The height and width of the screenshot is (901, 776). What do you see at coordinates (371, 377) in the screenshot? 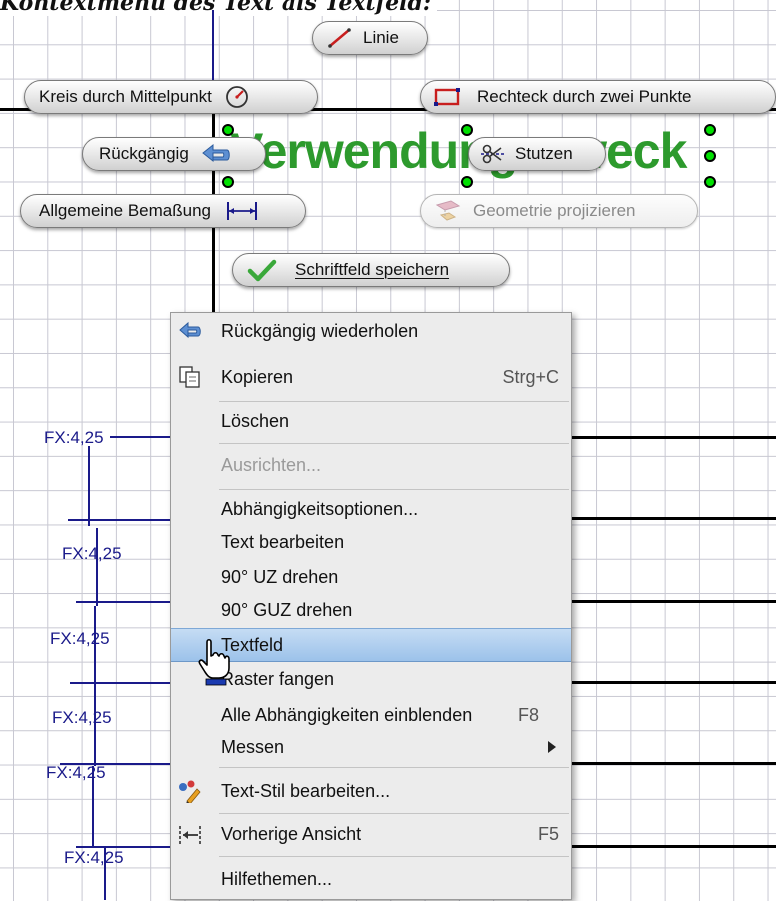
I see `menu-item-copy: Kopieren Strg+C` at bounding box center [371, 377].